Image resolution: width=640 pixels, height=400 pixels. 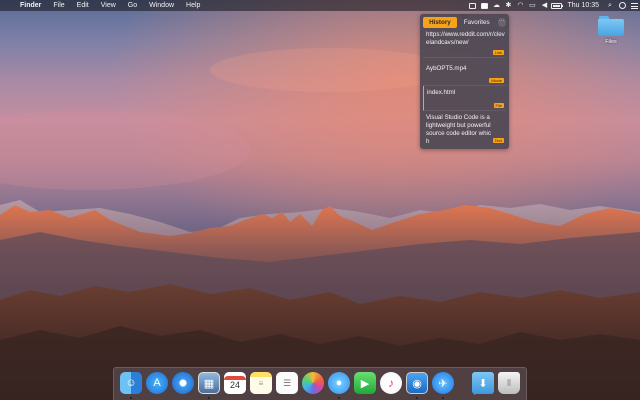 I want to click on clipboard-item-tag: Link, so click(x=498, y=52).